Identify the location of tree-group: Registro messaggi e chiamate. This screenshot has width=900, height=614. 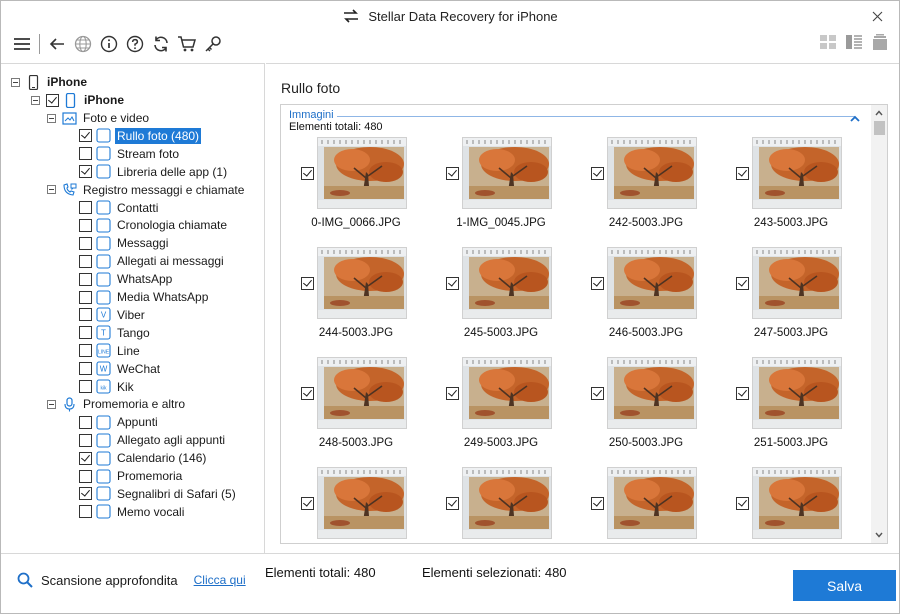
(146, 190).